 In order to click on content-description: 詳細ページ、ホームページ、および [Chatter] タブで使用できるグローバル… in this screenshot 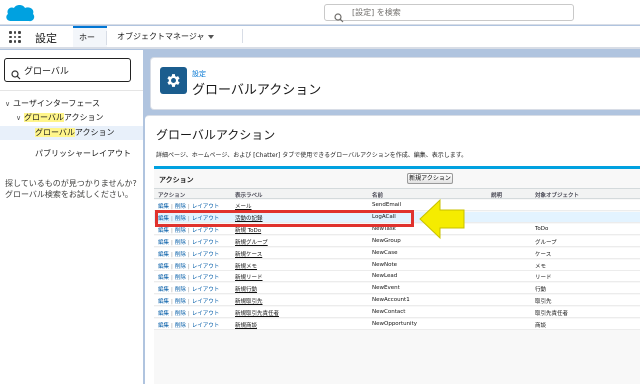, I will do `click(312, 155)`.